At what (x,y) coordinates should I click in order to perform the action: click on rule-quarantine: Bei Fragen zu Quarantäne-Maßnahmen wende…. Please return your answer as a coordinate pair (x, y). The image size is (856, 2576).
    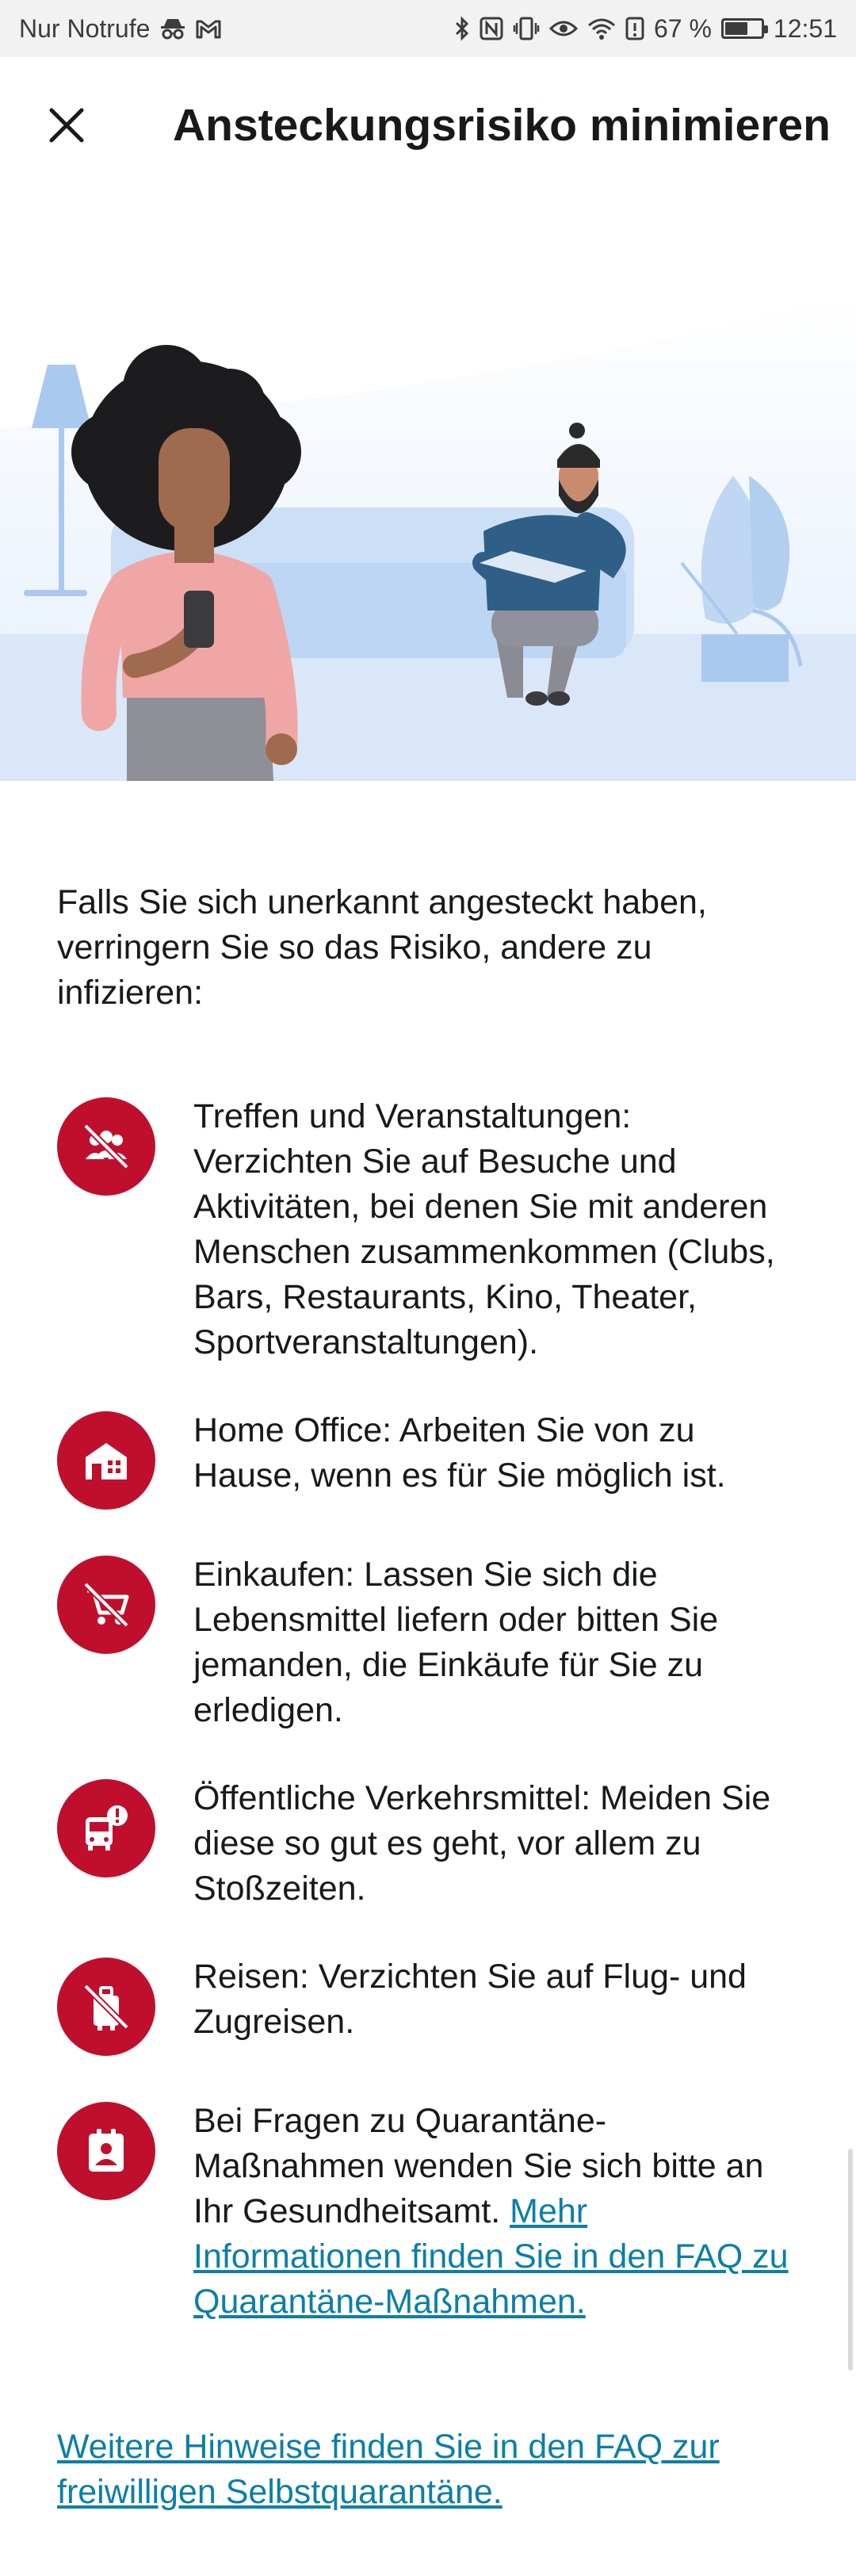
    Looking at the image, I should click on (433, 2212).